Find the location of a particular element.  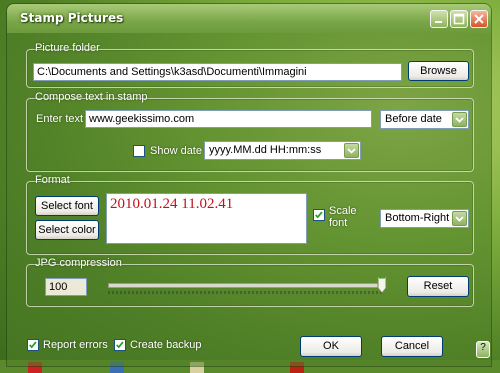

stamp-preview-box: 2010.01.24 11.02.41 is located at coordinates (206, 218).